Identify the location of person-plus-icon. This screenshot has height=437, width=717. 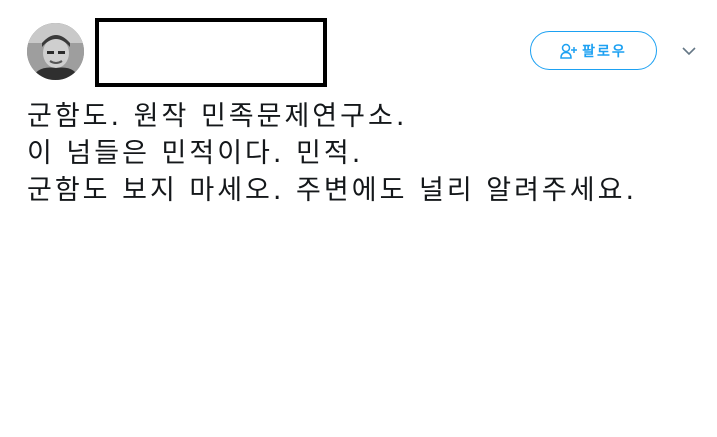
(569, 51).